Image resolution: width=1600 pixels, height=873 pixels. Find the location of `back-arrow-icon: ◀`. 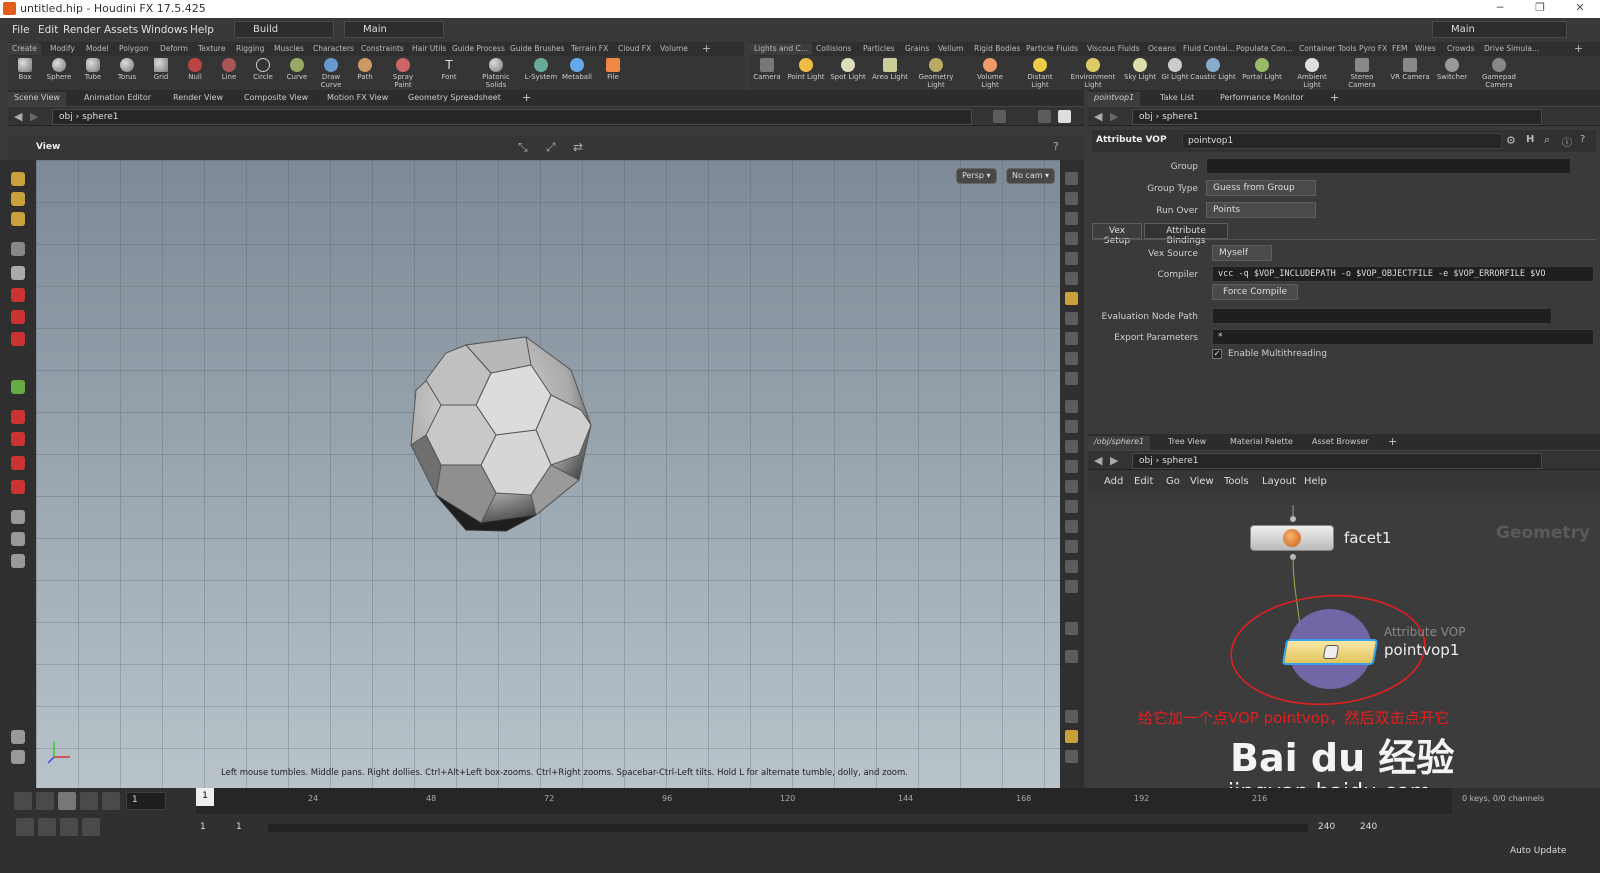

back-arrow-icon: ◀ is located at coordinates (18, 116).